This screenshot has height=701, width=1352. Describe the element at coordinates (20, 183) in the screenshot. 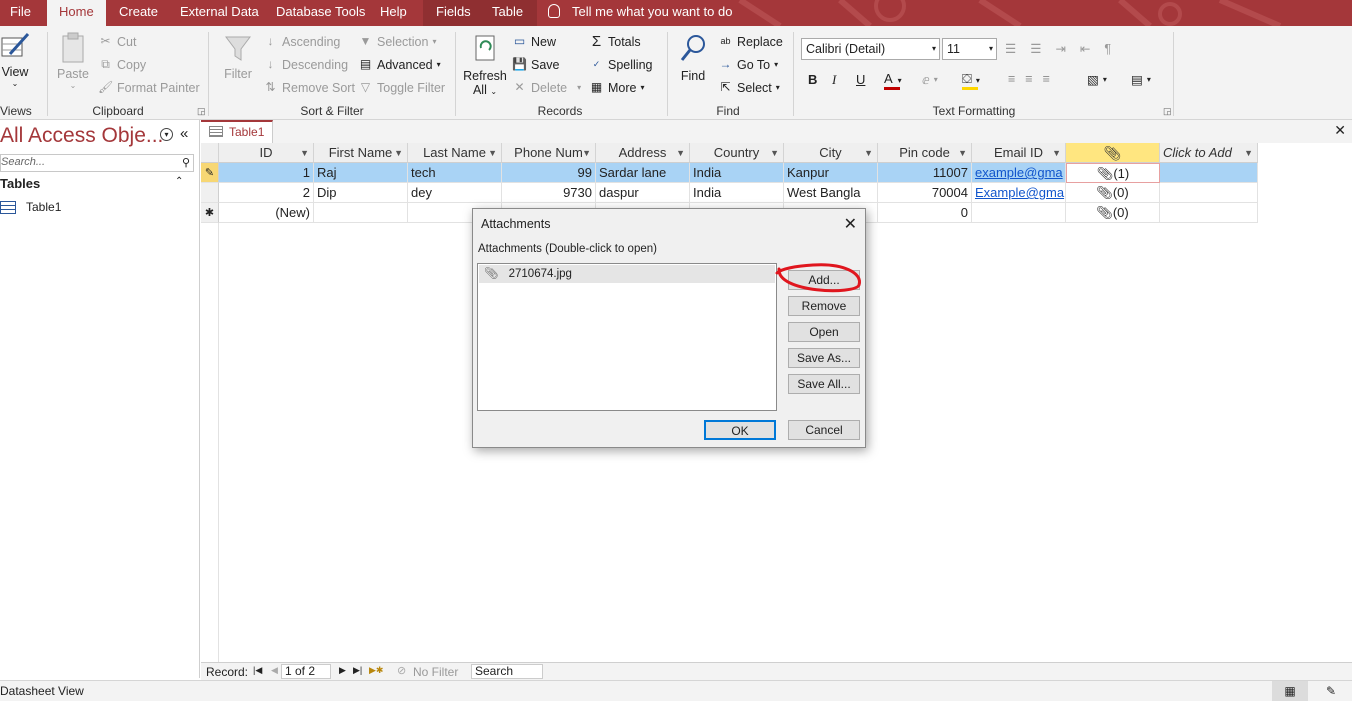

I see `nav-section-tables: Tables` at that location.